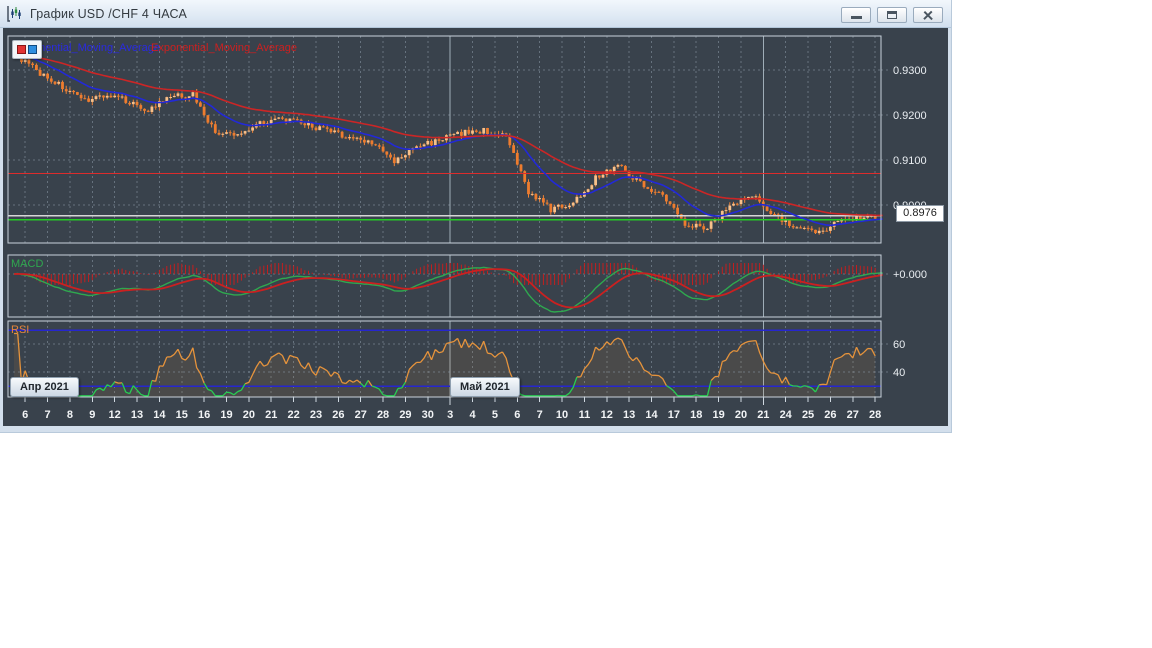  What do you see at coordinates (696, 415) in the screenshot?
I see `svg-text: 18` at bounding box center [696, 415].